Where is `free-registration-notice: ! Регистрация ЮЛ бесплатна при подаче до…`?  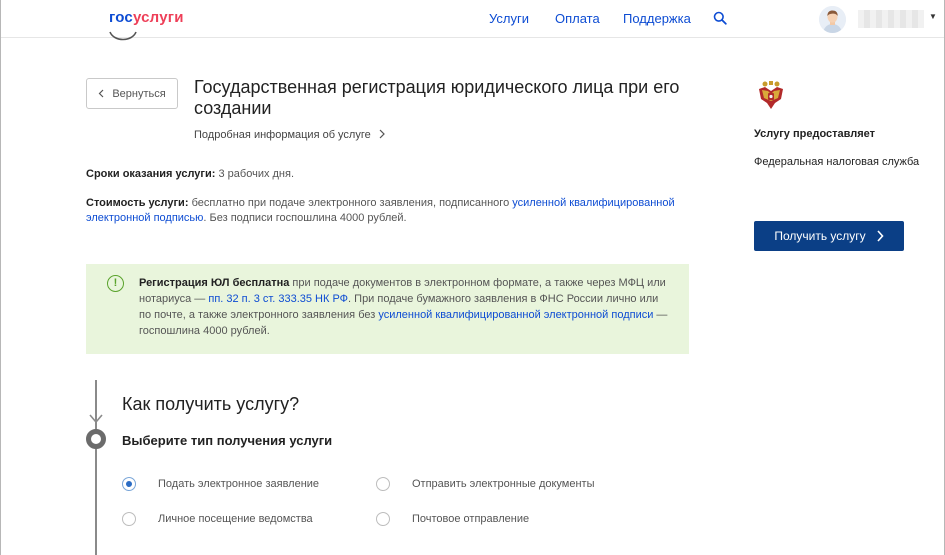
free-registration-notice: ! Регистрация ЮЛ бесплатна при подаче до… is located at coordinates (387, 309).